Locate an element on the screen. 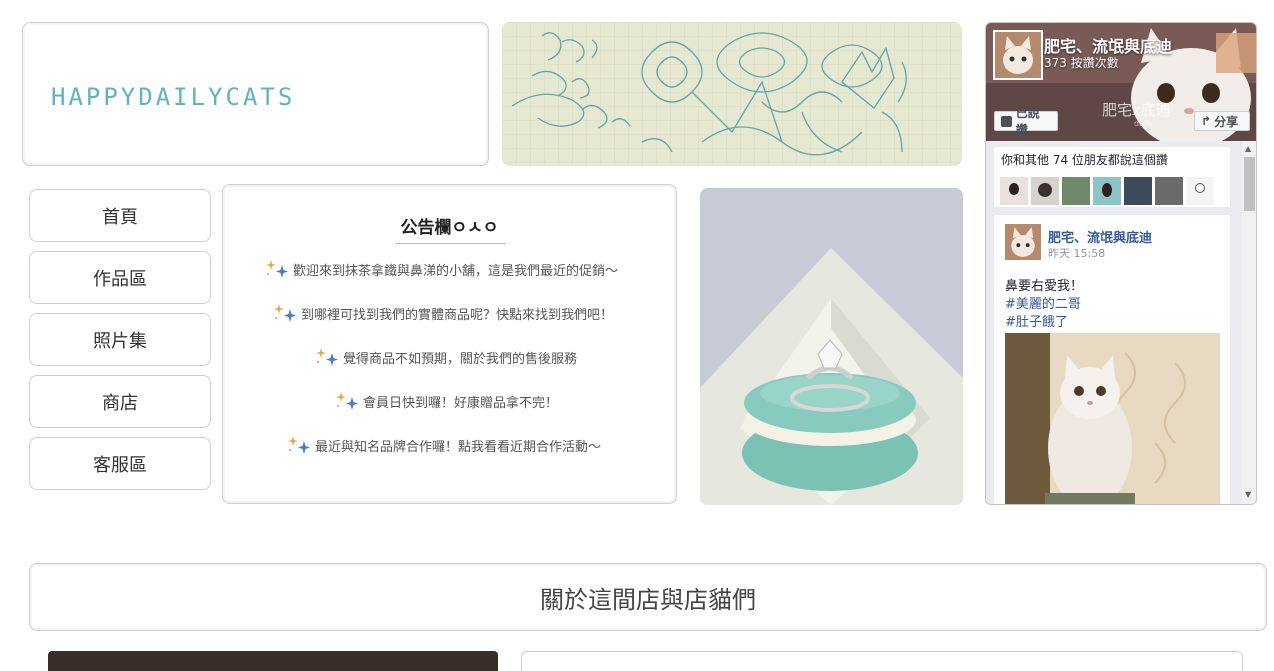 This screenshot has width=1274, height=671. banner-drawing is located at coordinates (732, 94).